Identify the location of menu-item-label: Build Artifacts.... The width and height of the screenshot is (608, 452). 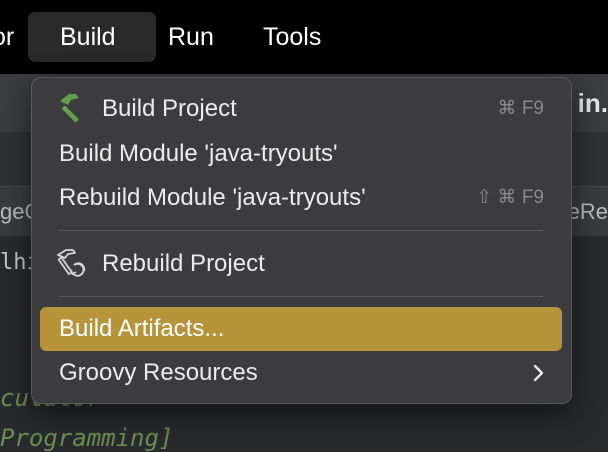
(142, 328).